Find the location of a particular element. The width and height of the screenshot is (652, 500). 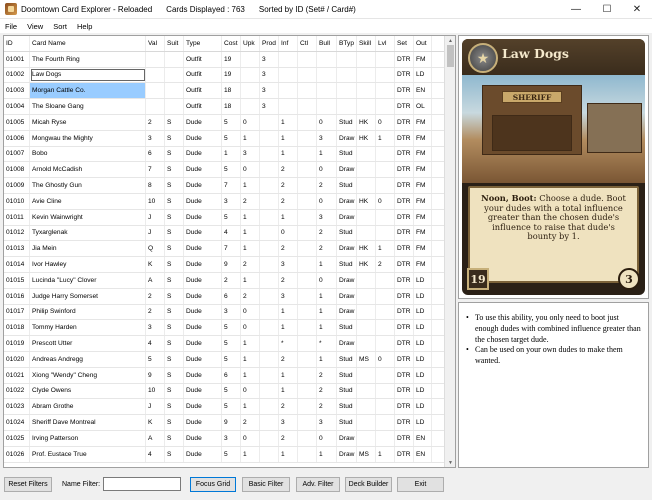

cell-id: 01001 is located at coordinates (17, 59).